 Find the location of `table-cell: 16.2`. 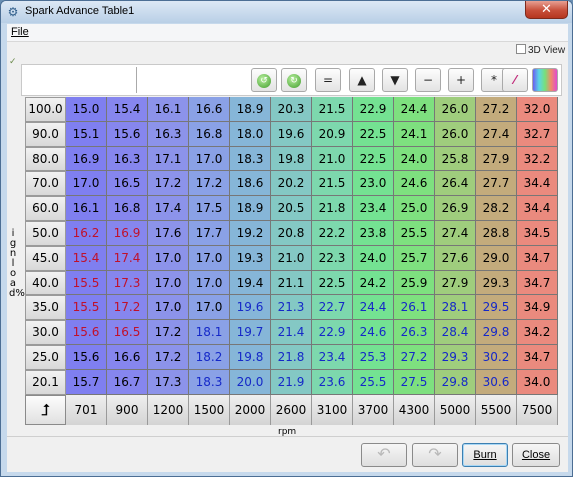

table-cell: 16.2 is located at coordinates (86, 233).